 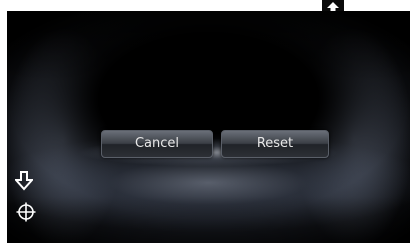 What do you see at coordinates (157, 144) in the screenshot?
I see `cancel-button: Cancel` at bounding box center [157, 144].